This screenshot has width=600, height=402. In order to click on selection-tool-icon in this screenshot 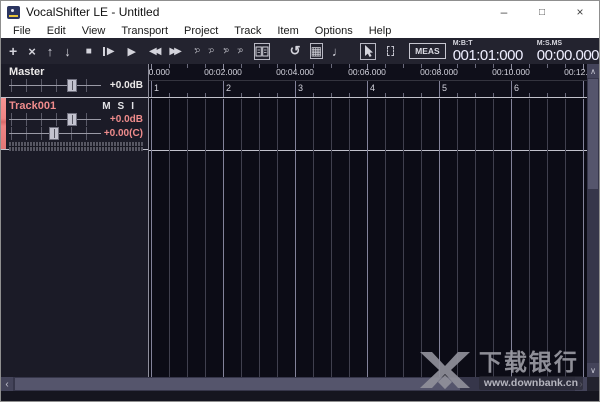, I will do `click(390, 51)`.